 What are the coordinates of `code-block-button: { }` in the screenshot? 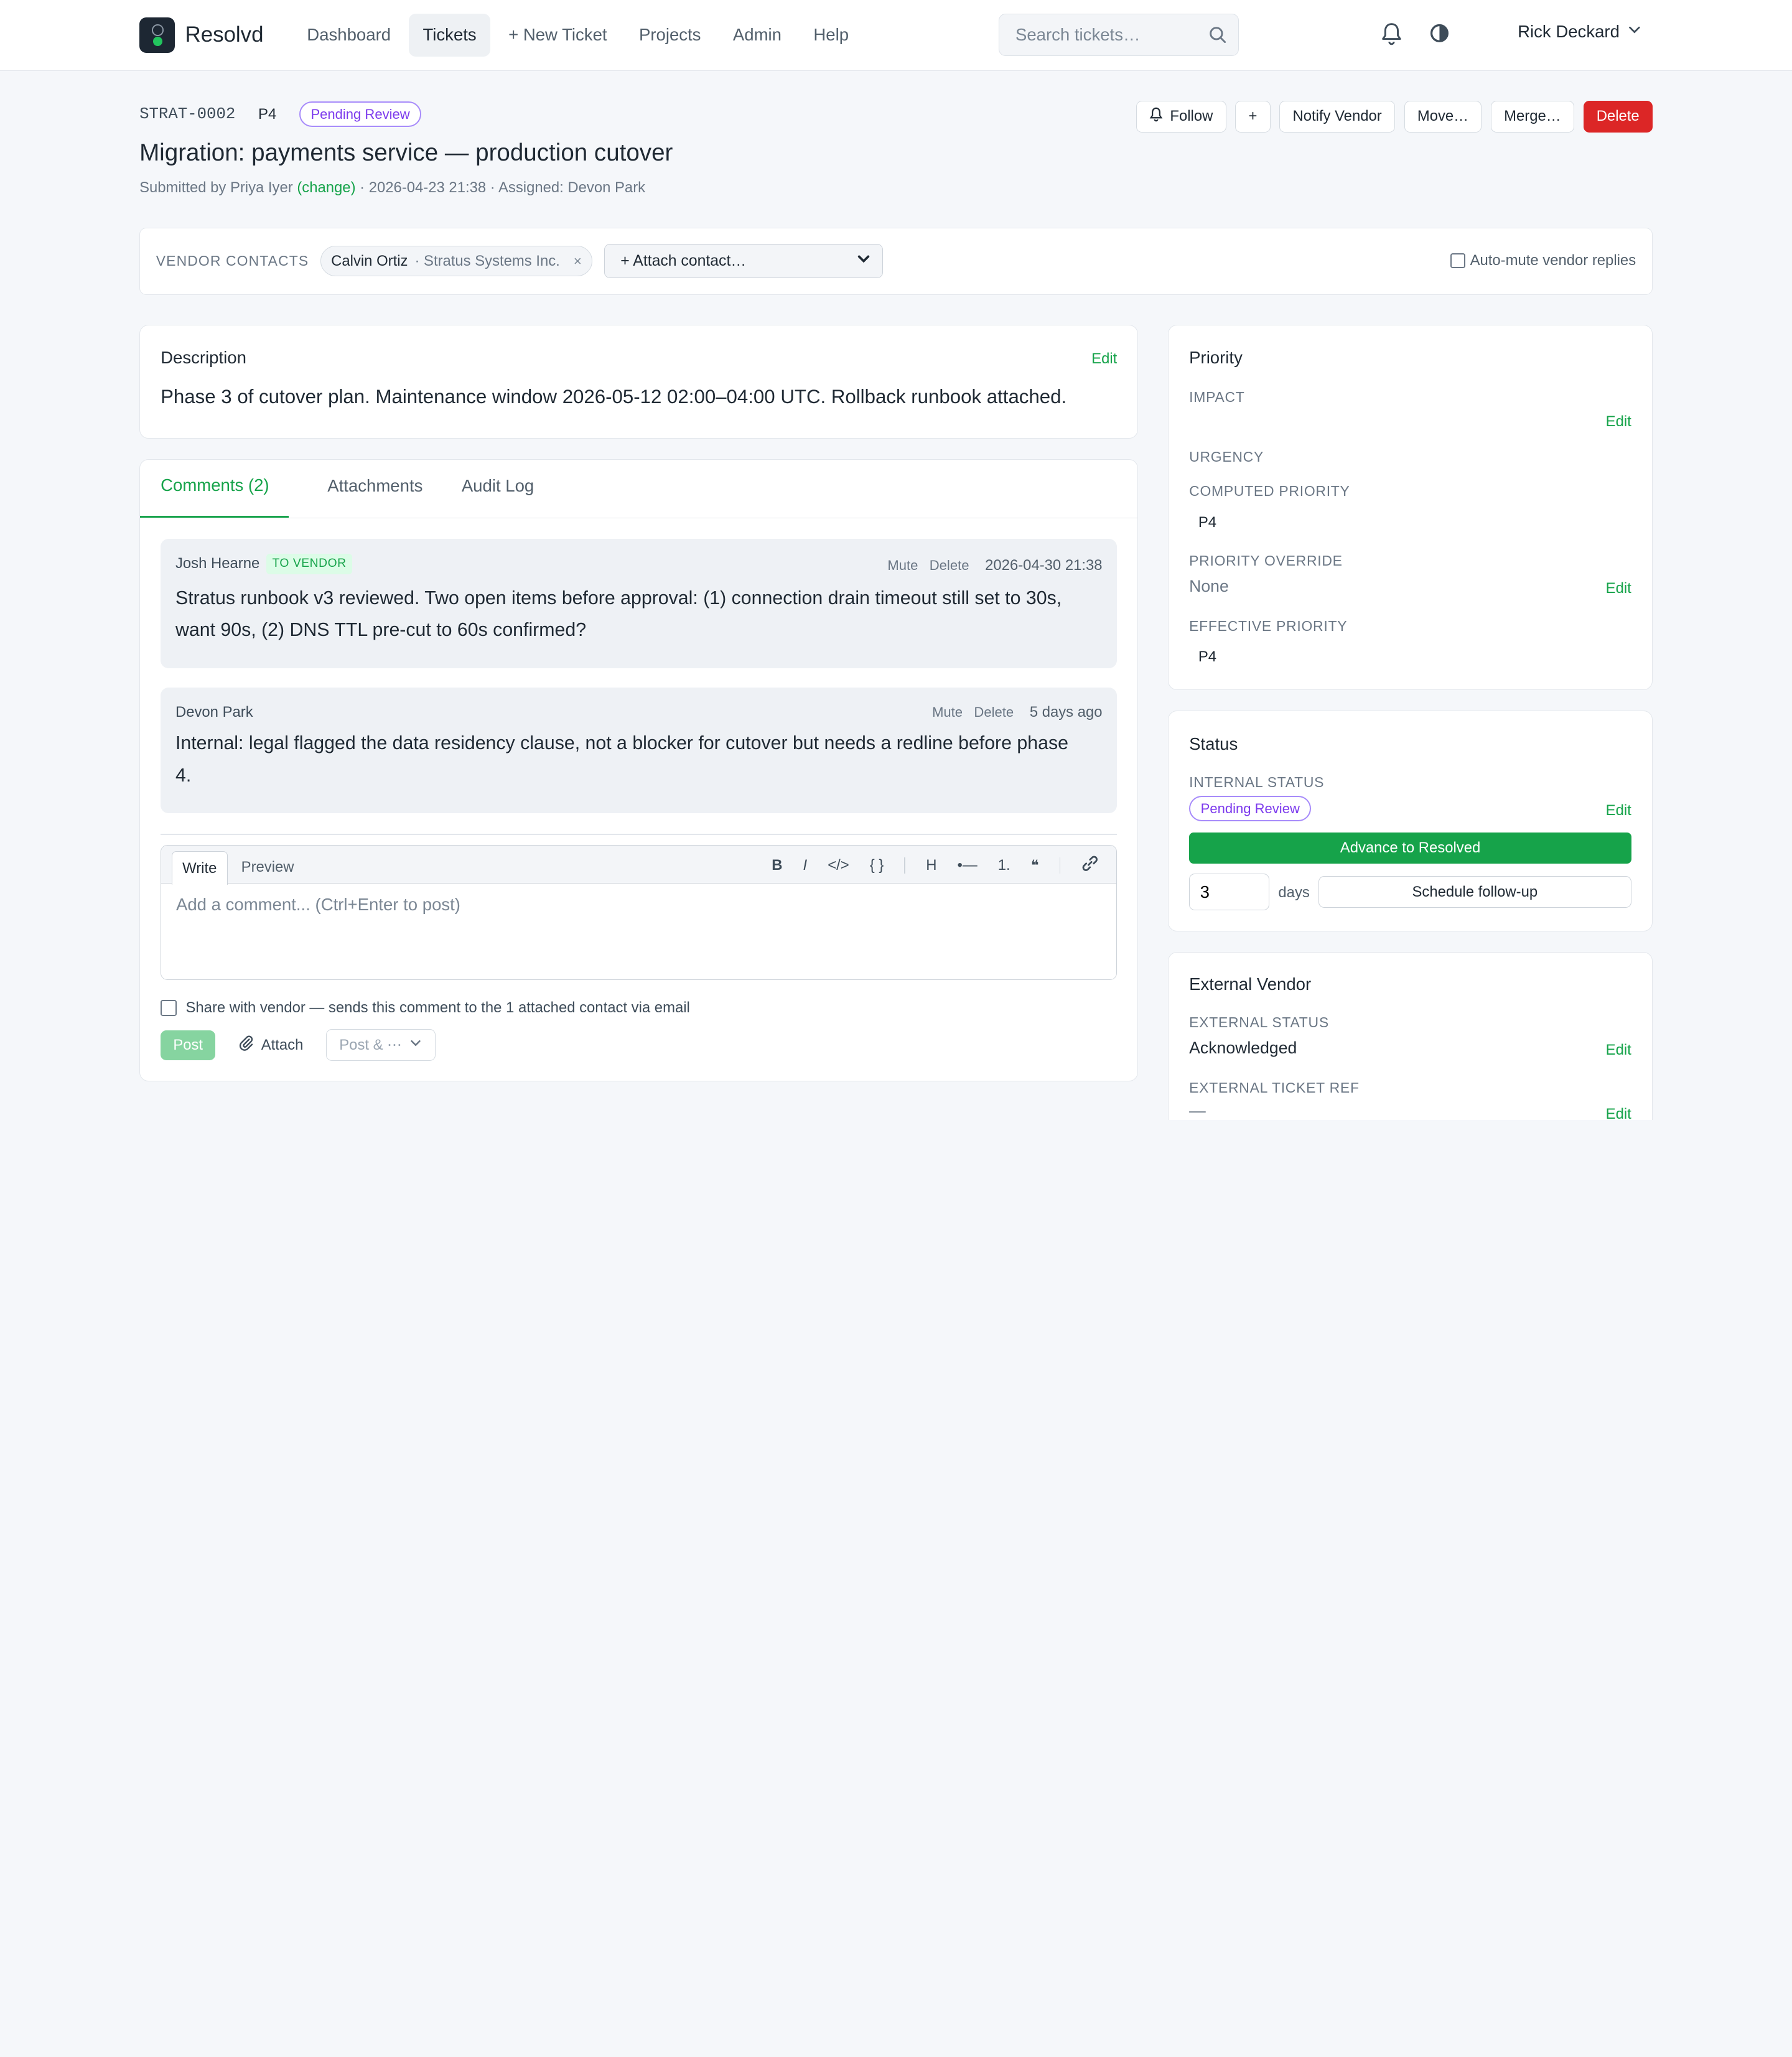 It's located at (877, 865).